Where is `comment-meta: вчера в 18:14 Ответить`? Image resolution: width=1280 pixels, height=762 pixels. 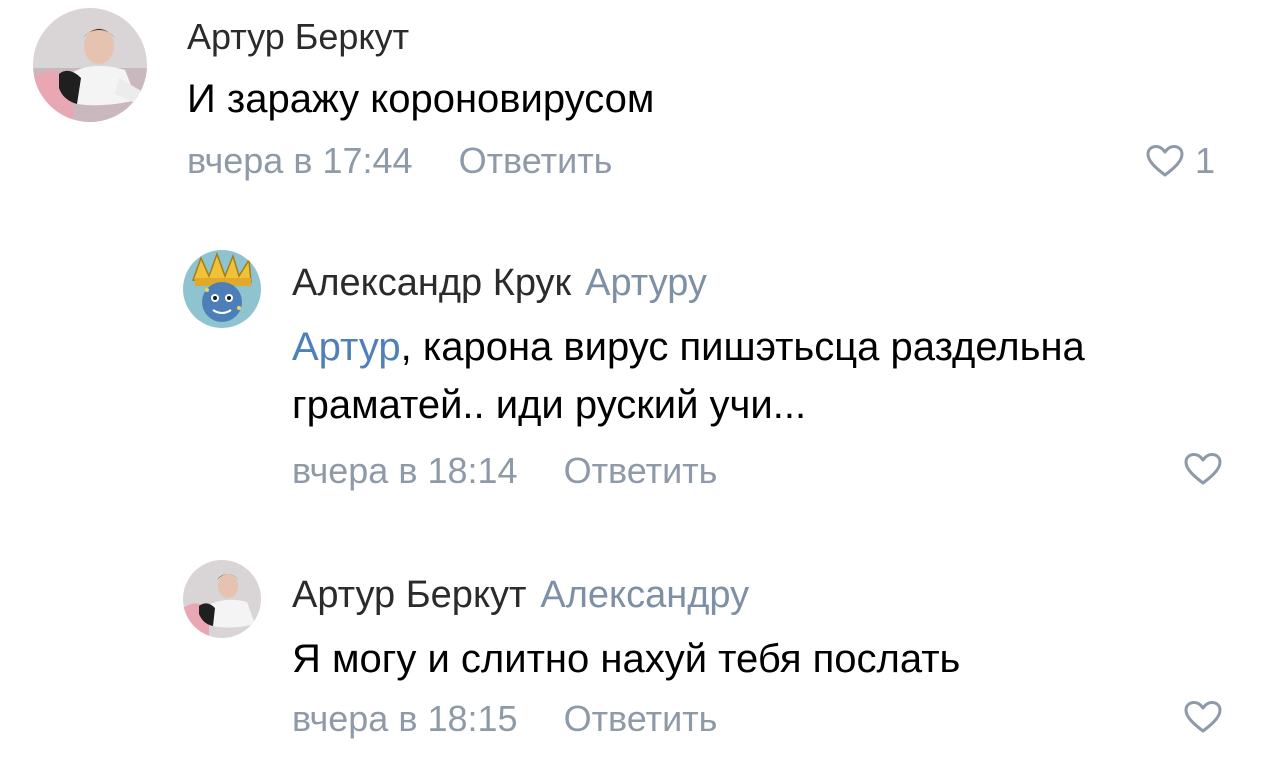
comment-meta: вчера в 18:14 Ответить is located at coordinates (504, 471).